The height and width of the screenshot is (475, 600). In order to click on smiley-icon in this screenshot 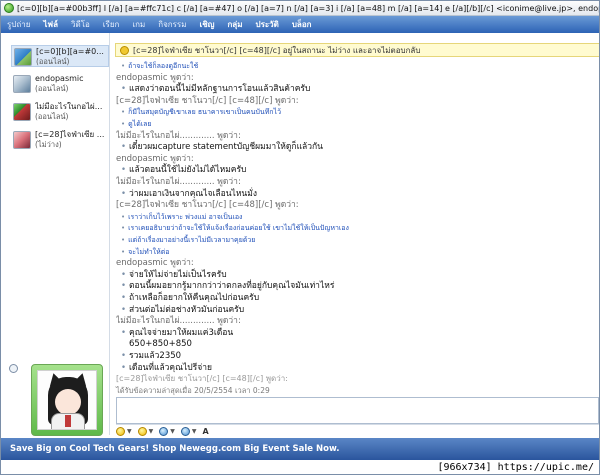, I will do `click(120, 431)`.